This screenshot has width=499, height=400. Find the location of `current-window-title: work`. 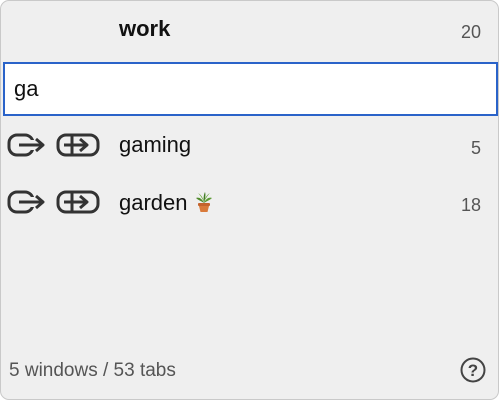

current-window-title: work is located at coordinates (145, 28).